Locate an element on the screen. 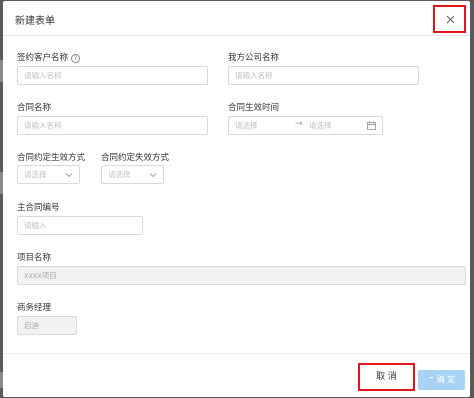  main-contract-no-input: 请输入 is located at coordinates (80, 225).